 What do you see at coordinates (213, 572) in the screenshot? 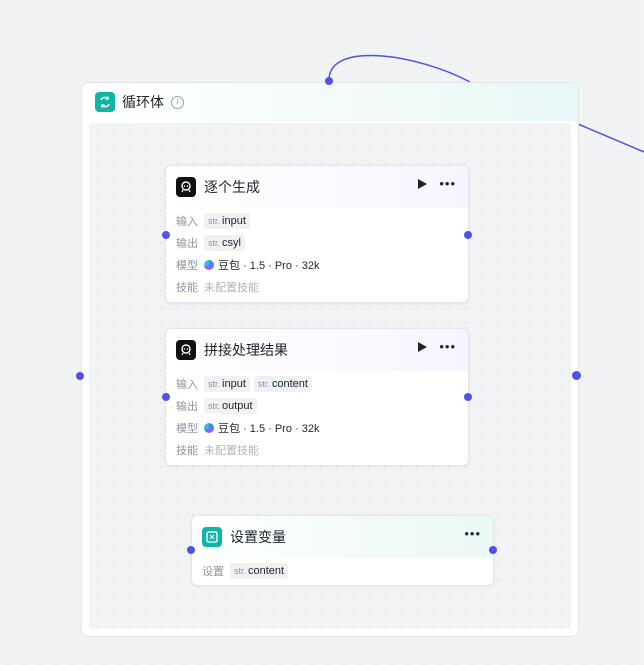
I see `set-label: 设置` at bounding box center [213, 572].